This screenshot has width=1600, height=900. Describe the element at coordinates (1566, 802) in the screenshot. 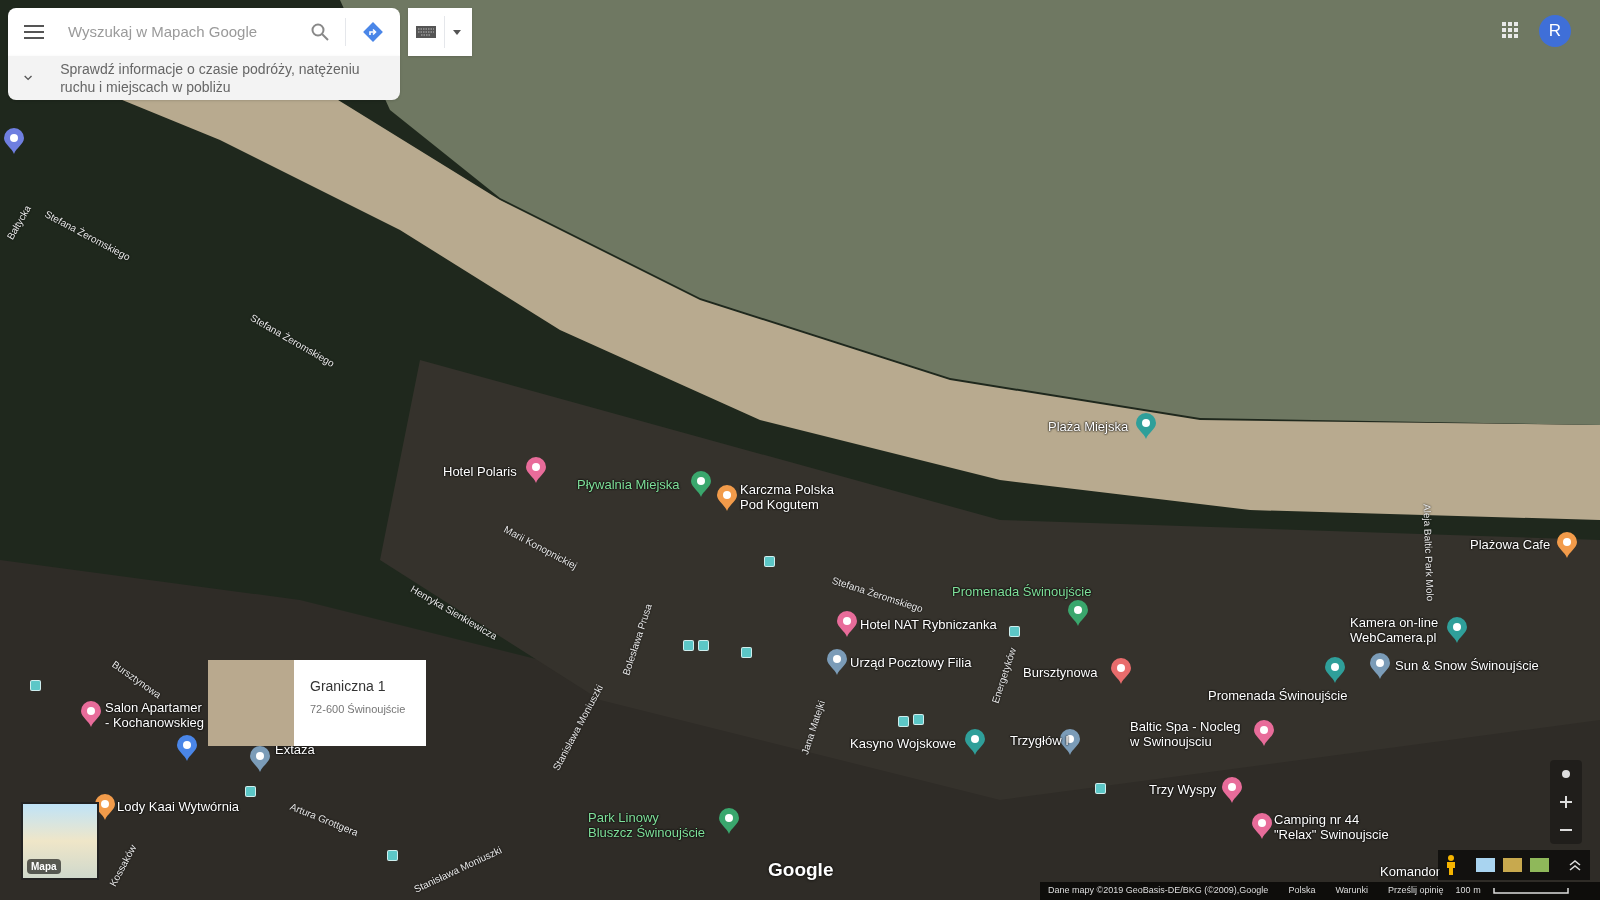

I see `plus-icon` at that location.